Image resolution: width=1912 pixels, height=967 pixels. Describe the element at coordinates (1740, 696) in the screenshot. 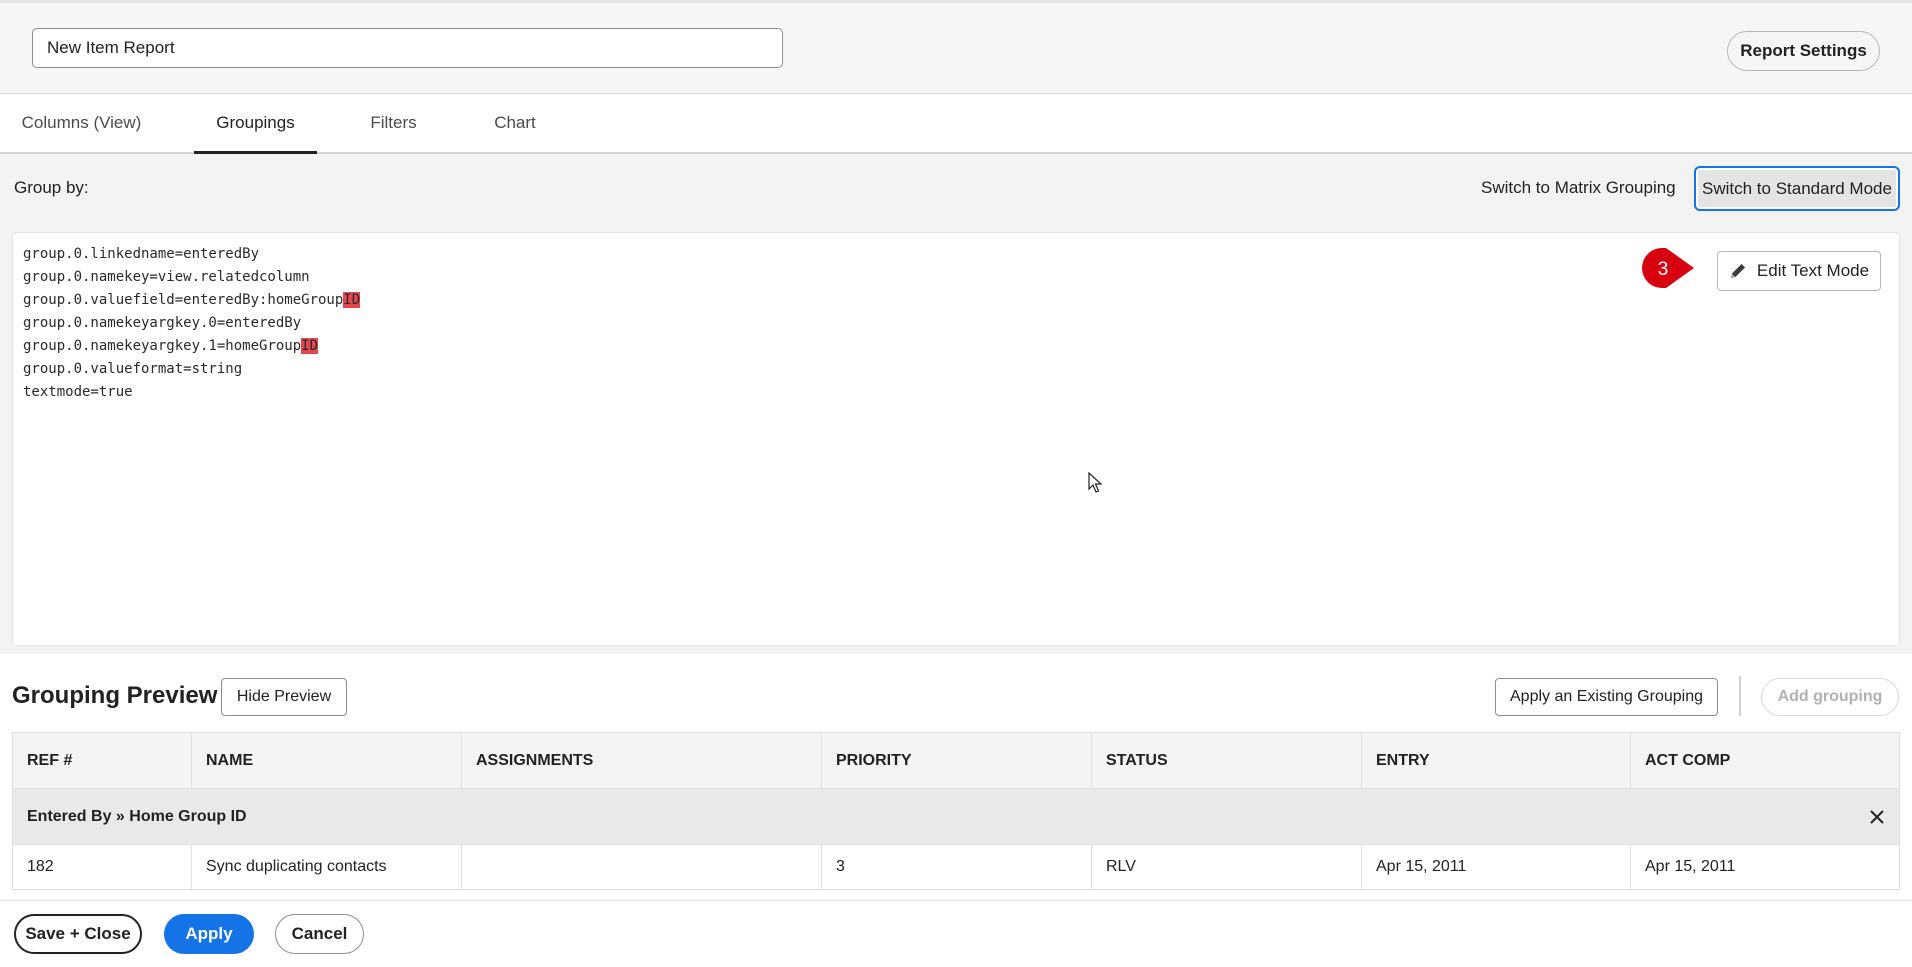

I see `toolbar-divider` at that location.